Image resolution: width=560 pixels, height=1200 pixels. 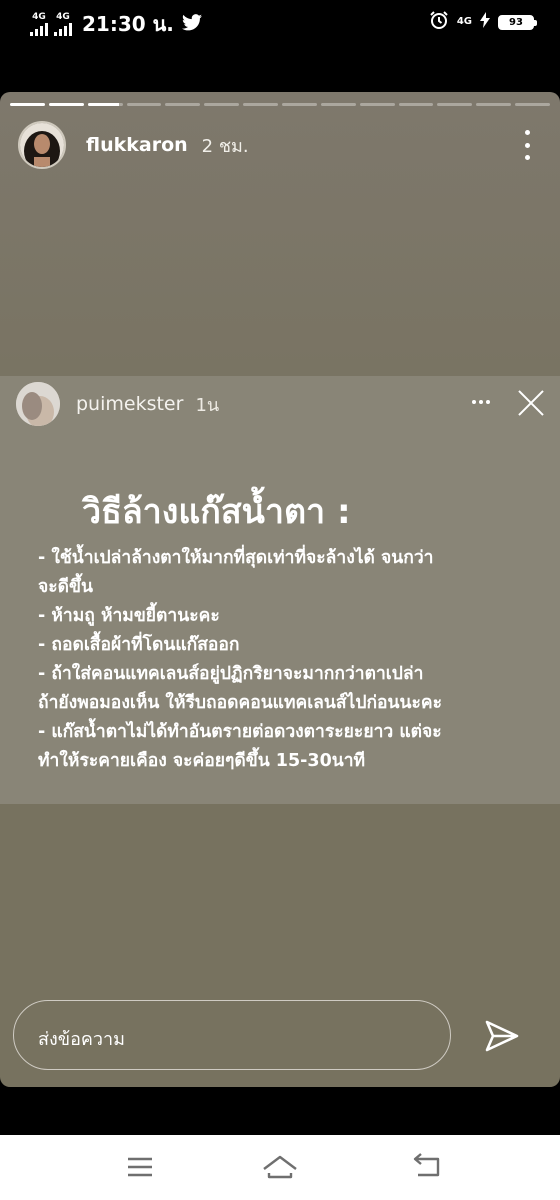 I want to click on status-left: 4G 4G 21:30 น., so click(x=116, y=24).